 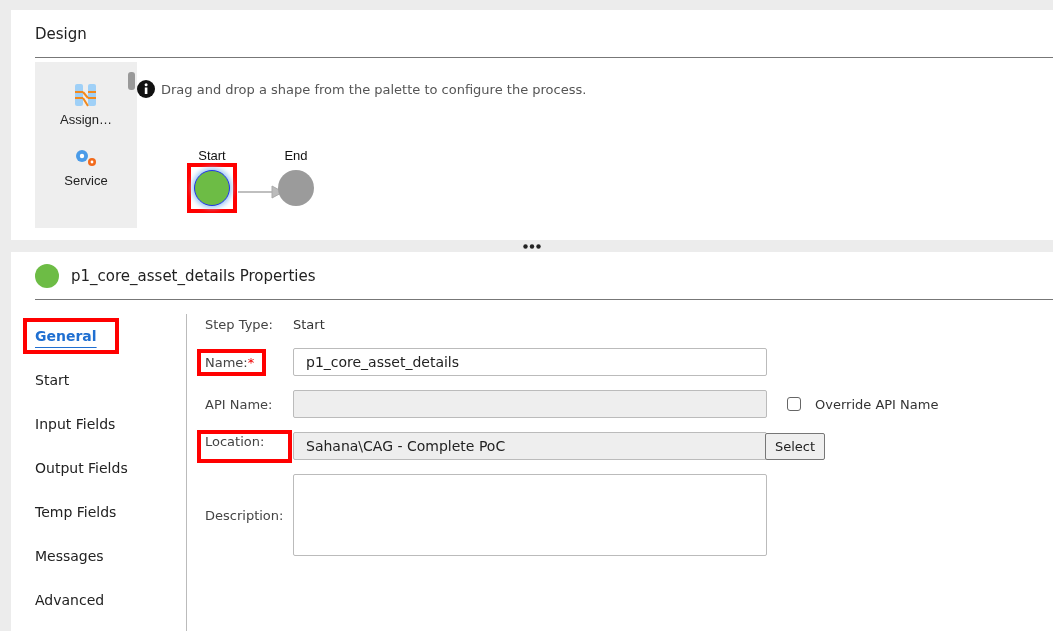 I want to click on text-field: p1_core_asset_details, so click(x=530, y=362).